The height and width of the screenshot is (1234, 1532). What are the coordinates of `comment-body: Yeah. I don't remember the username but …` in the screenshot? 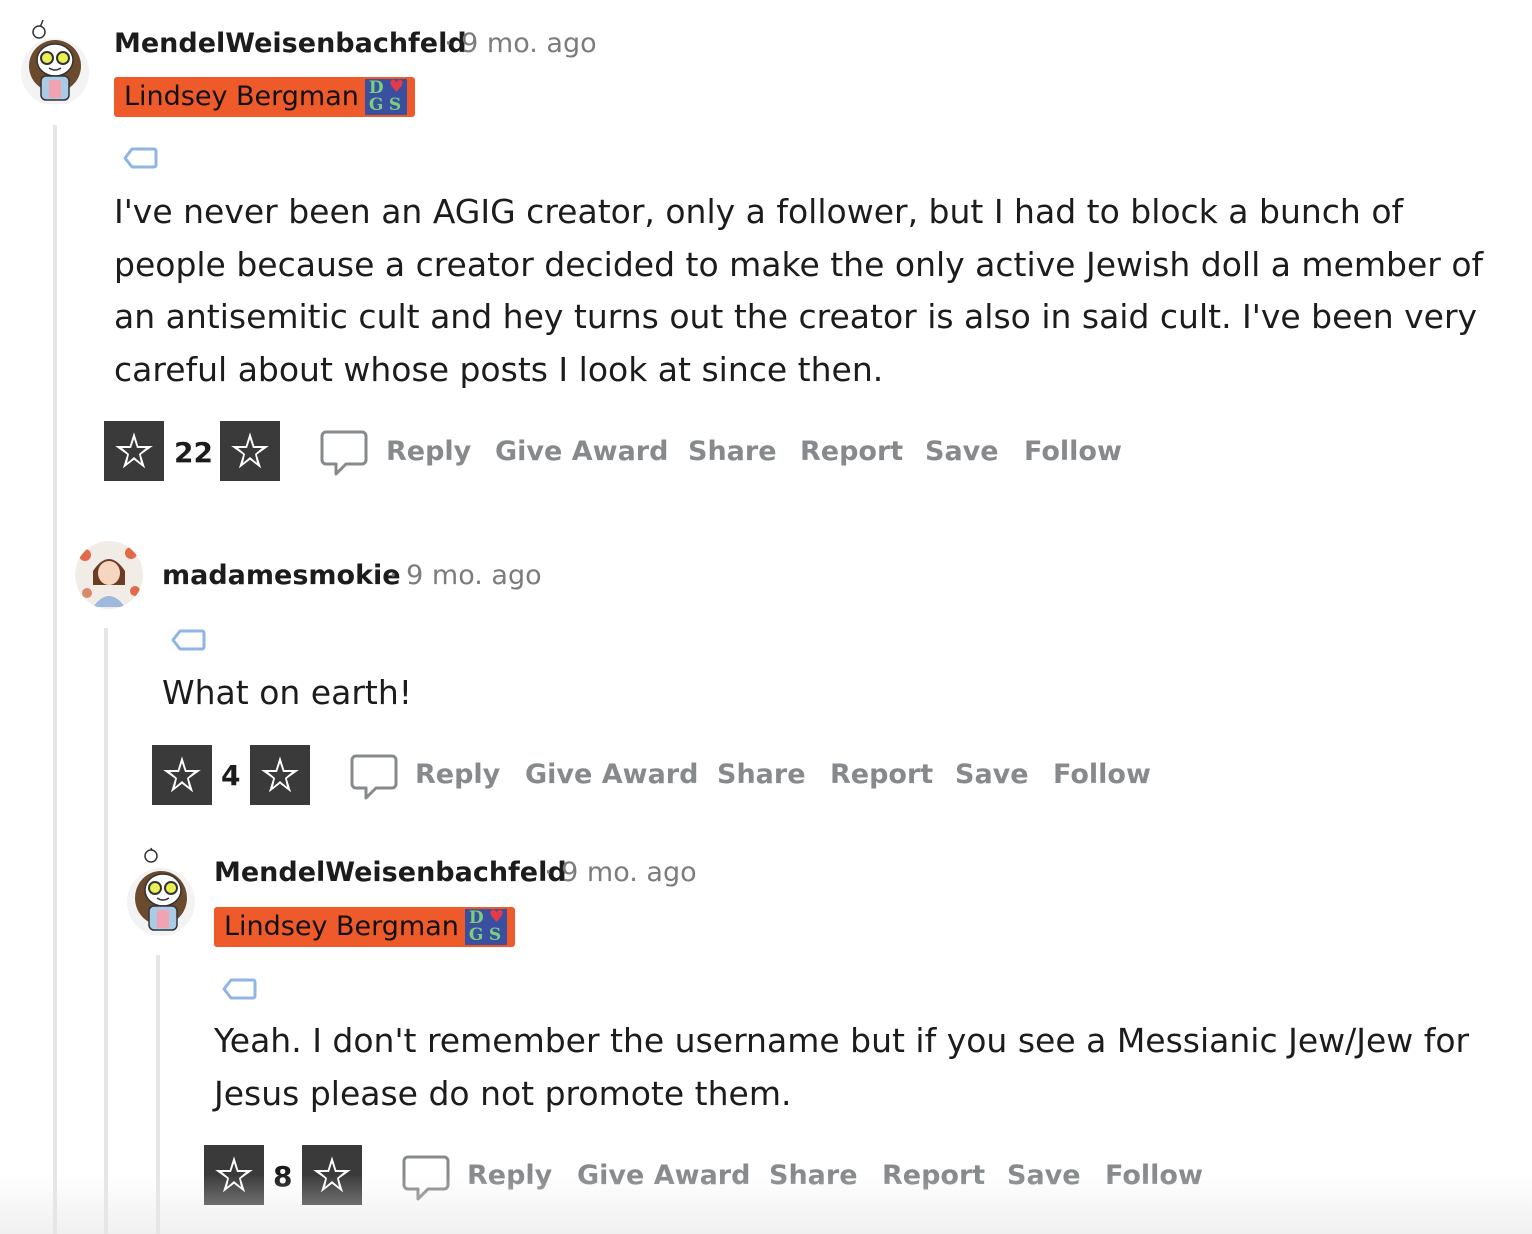 It's located at (842, 1067).